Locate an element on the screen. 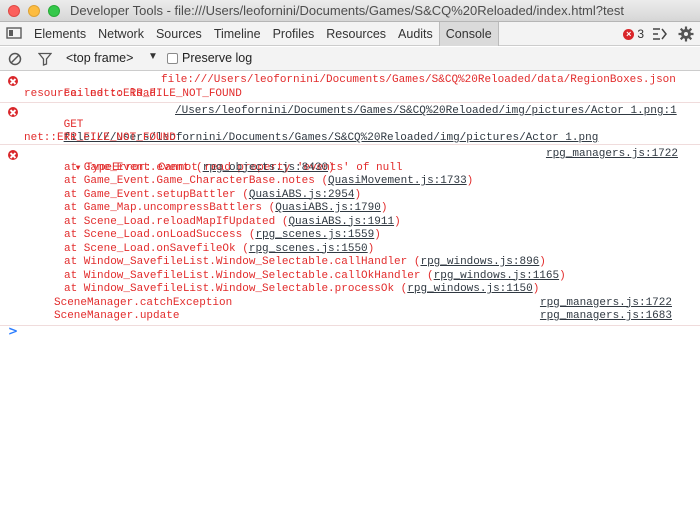 The width and height of the screenshot is (700, 523). stack-trace-link: rpg_objects.js:8430 is located at coordinates (265, 168).